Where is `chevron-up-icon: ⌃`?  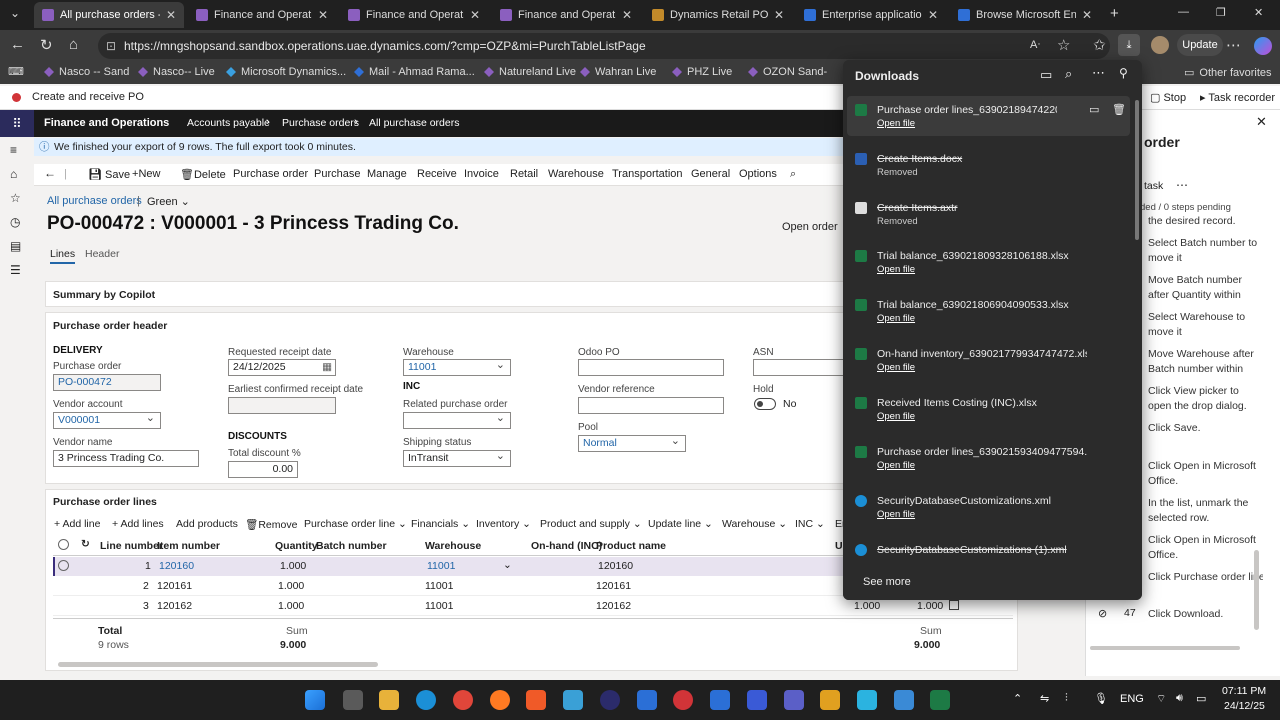
chevron-up-icon: ⌃ is located at coordinates (1017, 698).